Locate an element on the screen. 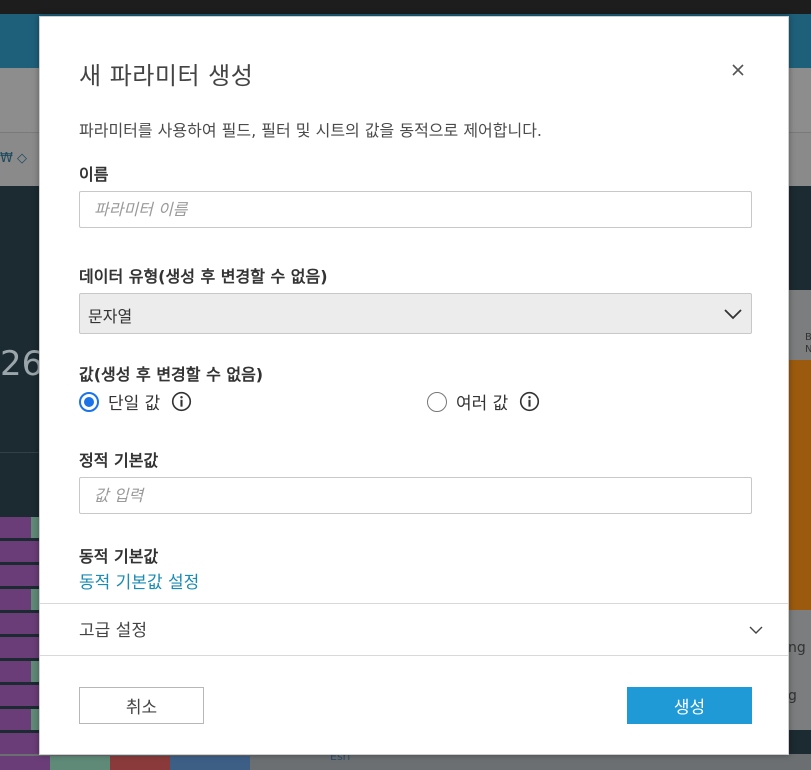 This screenshot has height=770, width=811. map-region is located at coordinates (799, 485).